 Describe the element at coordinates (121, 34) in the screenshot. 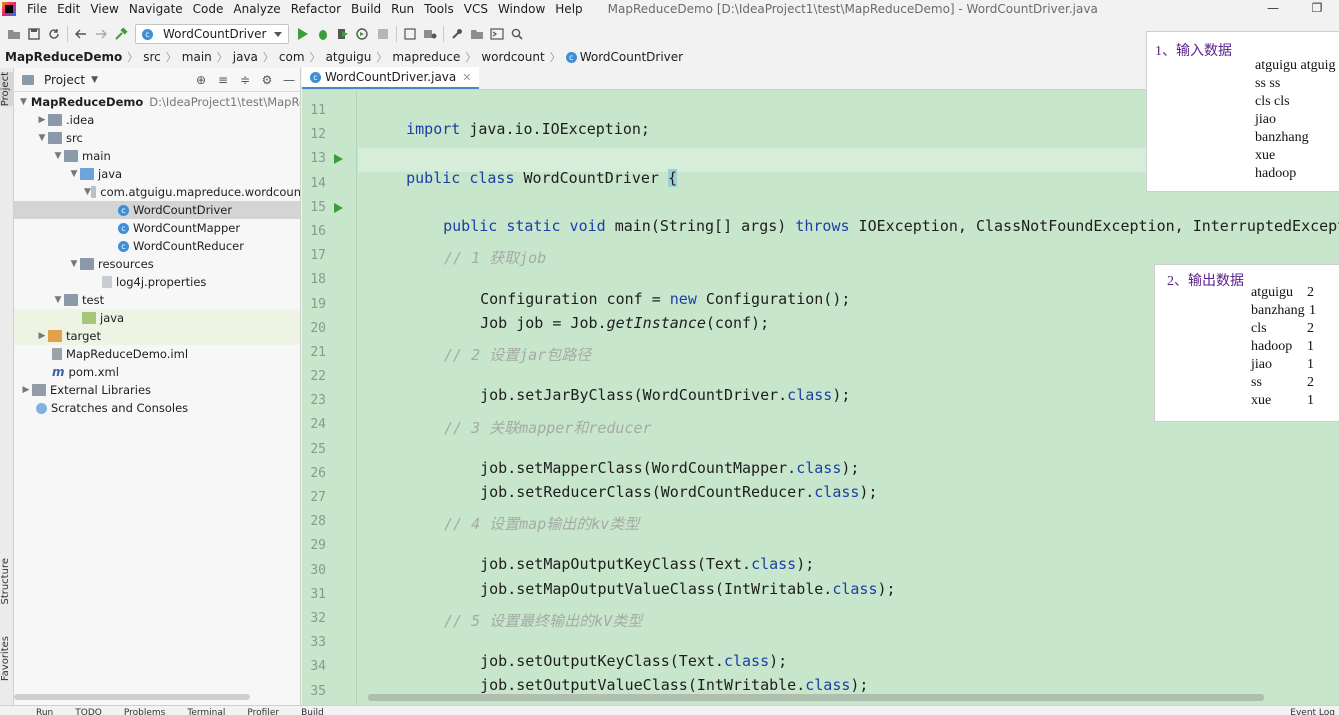

I see `build-hammer-icon` at that location.